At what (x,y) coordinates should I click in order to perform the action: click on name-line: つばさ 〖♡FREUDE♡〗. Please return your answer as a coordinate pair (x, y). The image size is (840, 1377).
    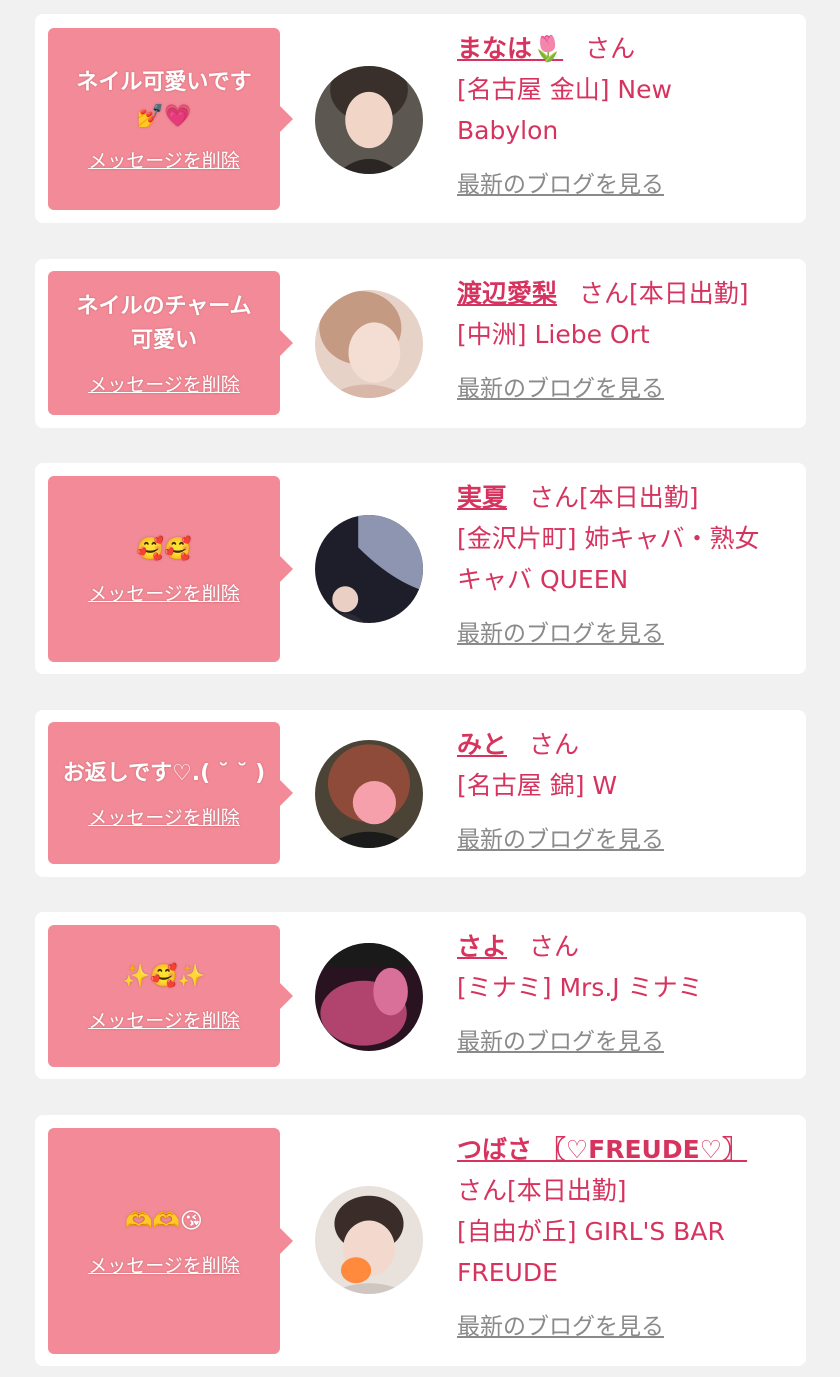
    Looking at the image, I should click on (627, 1149).